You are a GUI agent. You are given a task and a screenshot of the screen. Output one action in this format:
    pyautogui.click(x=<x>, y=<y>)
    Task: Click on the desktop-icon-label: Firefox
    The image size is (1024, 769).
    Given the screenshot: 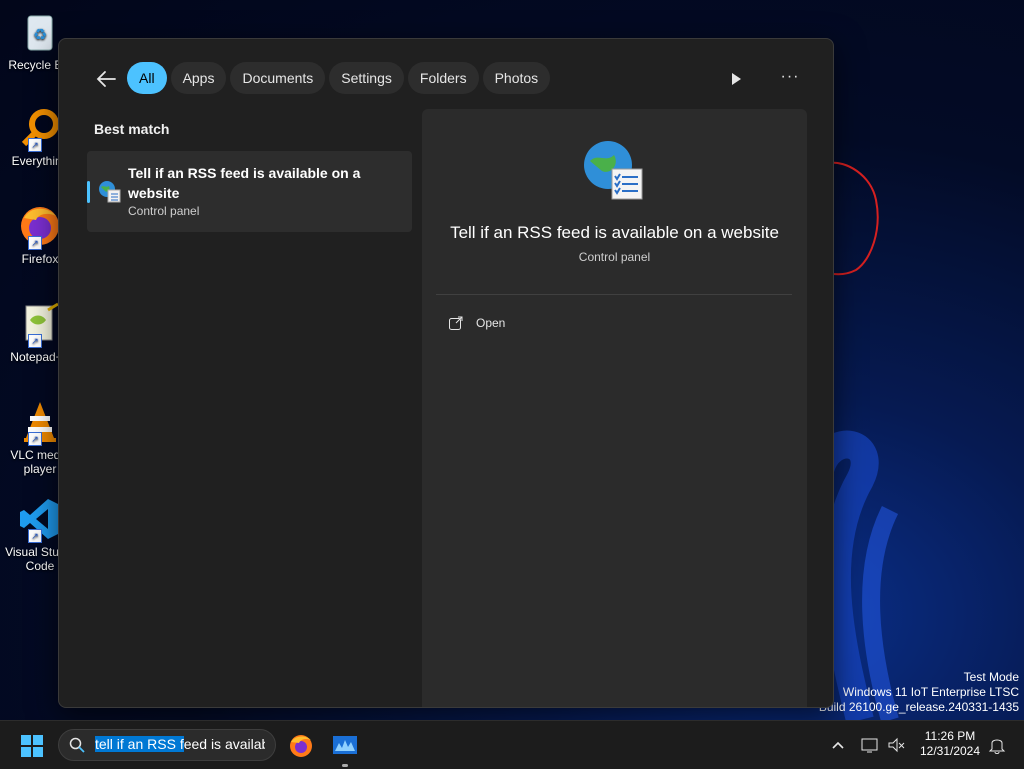 What is the action you would take?
    pyautogui.click(x=40, y=259)
    